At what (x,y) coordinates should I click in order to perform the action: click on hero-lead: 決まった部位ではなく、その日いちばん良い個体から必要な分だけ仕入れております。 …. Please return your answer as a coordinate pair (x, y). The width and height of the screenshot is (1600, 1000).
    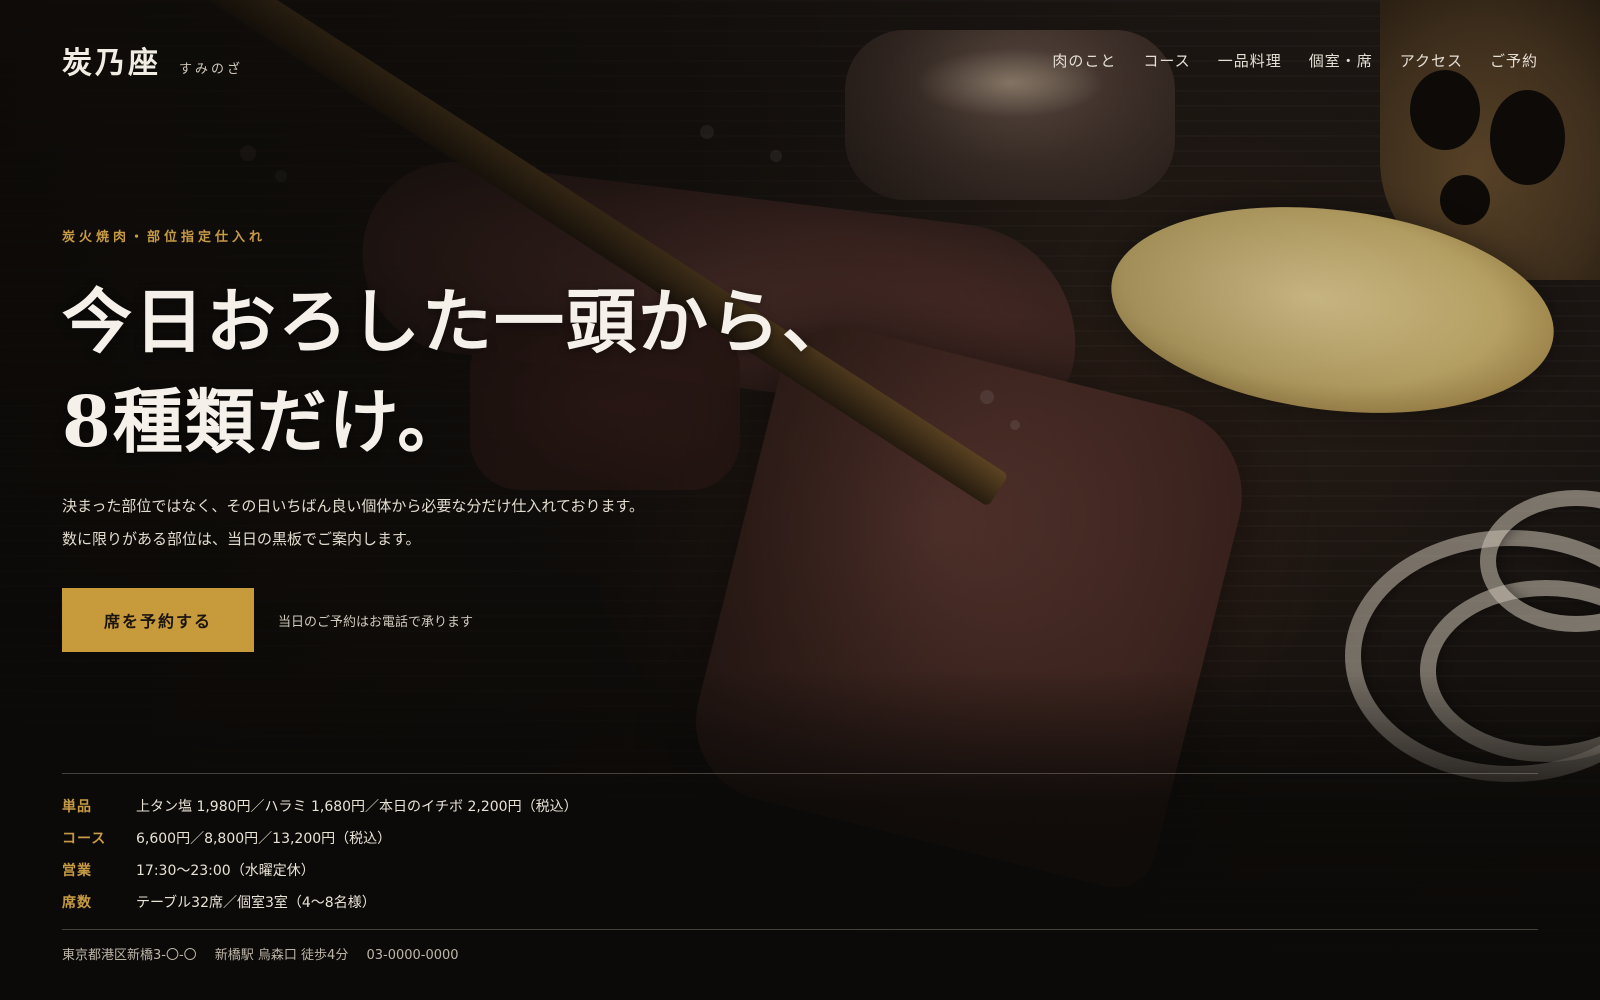
    Looking at the image, I should click on (353, 523).